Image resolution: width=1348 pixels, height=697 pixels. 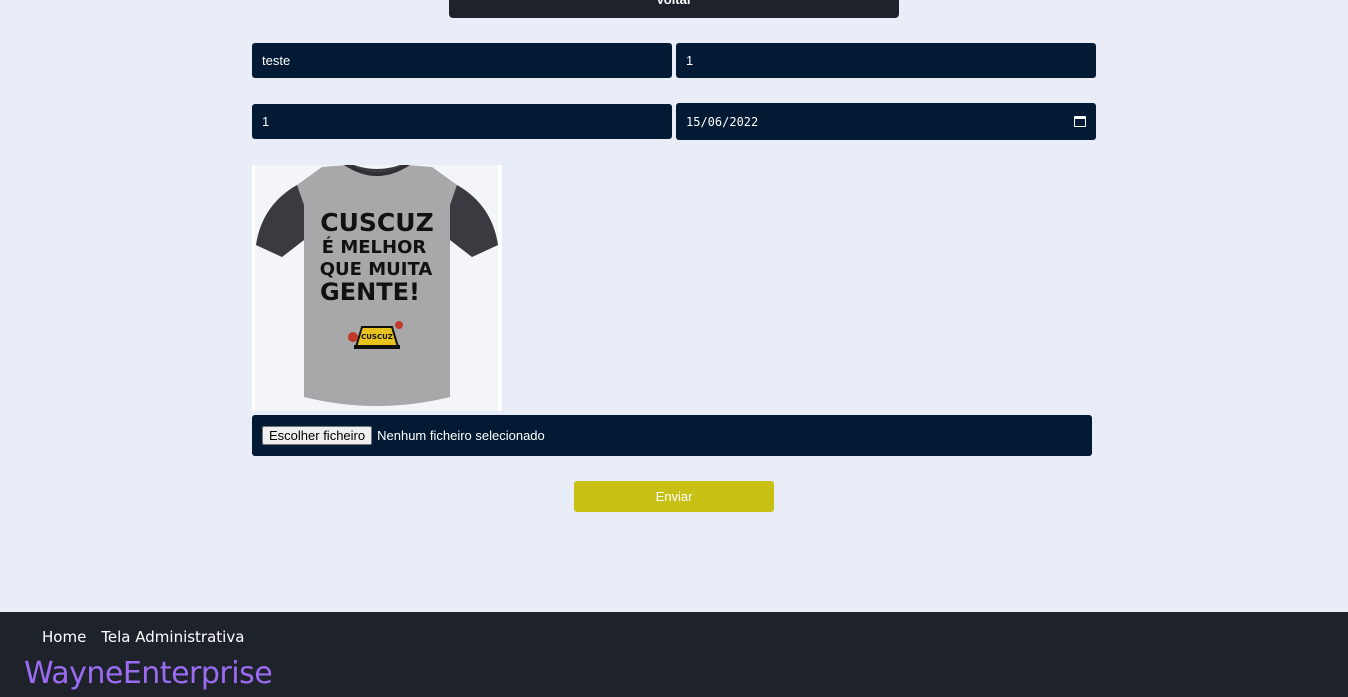 What do you see at coordinates (377, 337) in the screenshot?
I see `shirt-badge: CUSCUZ` at bounding box center [377, 337].